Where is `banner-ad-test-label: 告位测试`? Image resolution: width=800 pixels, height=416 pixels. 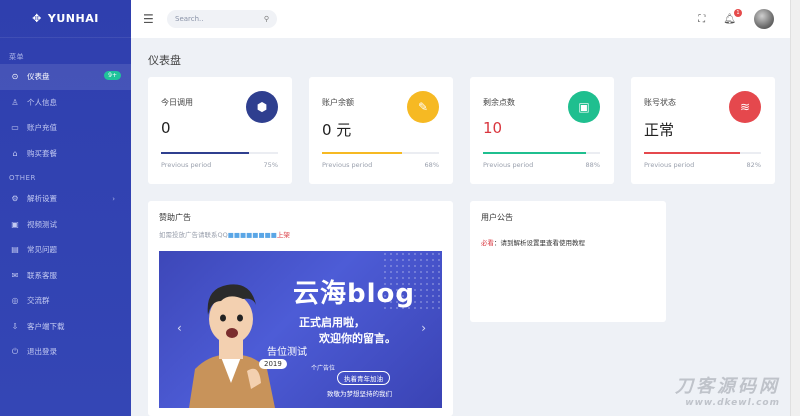
banner-ad-test-label: 告位测试 is located at coordinates (287, 352).